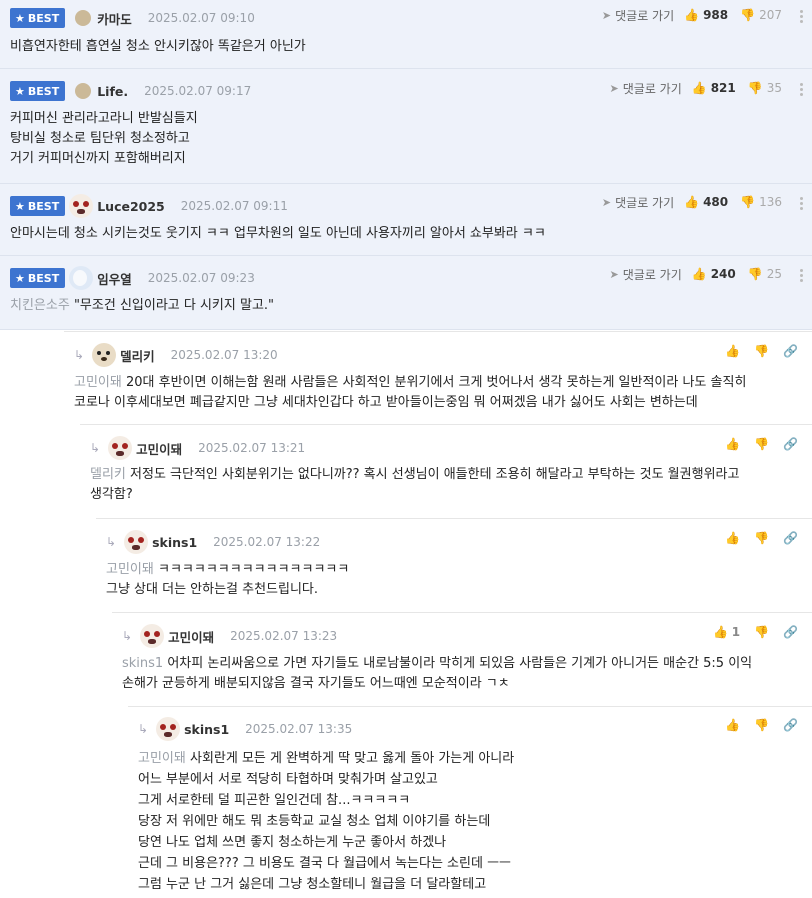 Image resolution: width=812 pixels, height=898 pixels. What do you see at coordinates (112, 91) in the screenshot?
I see `nickname: Life.` at bounding box center [112, 91].